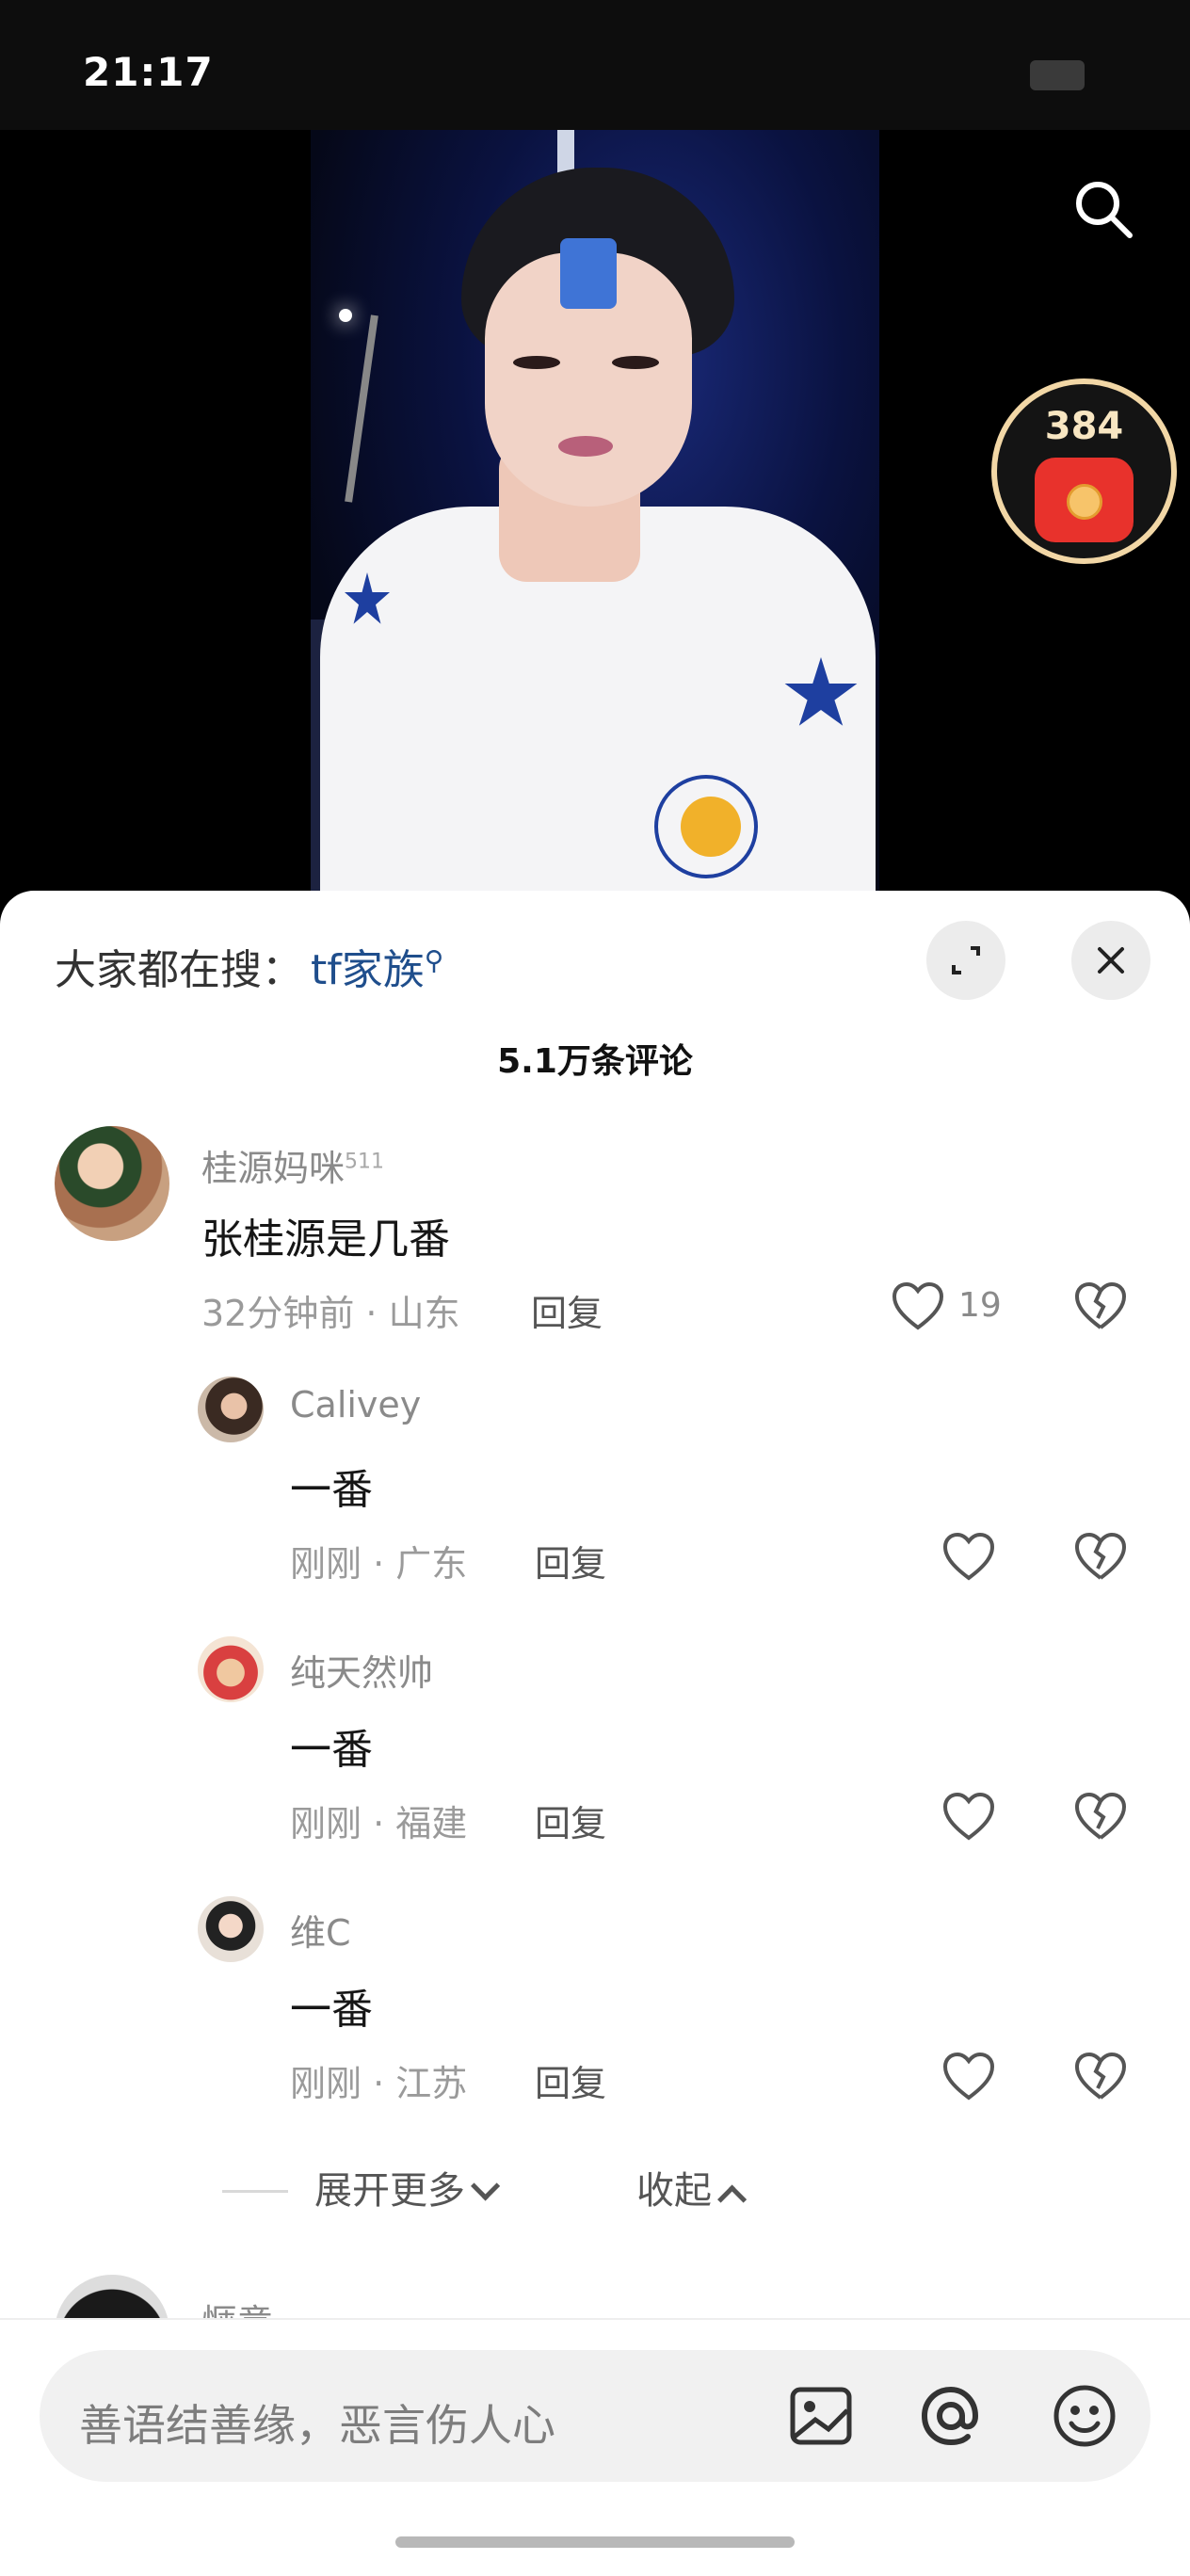 The width and height of the screenshot is (1190, 2576). I want to click on chevron-up-icon, so click(732, 2199).